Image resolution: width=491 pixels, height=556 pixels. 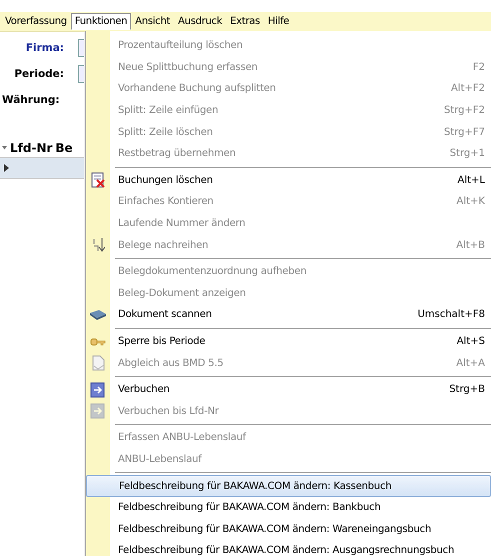 I want to click on menu-item: Feldbeschreibung für BAKAWA.COM ändern: Wareneingangsbuch, so click(x=288, y=529).